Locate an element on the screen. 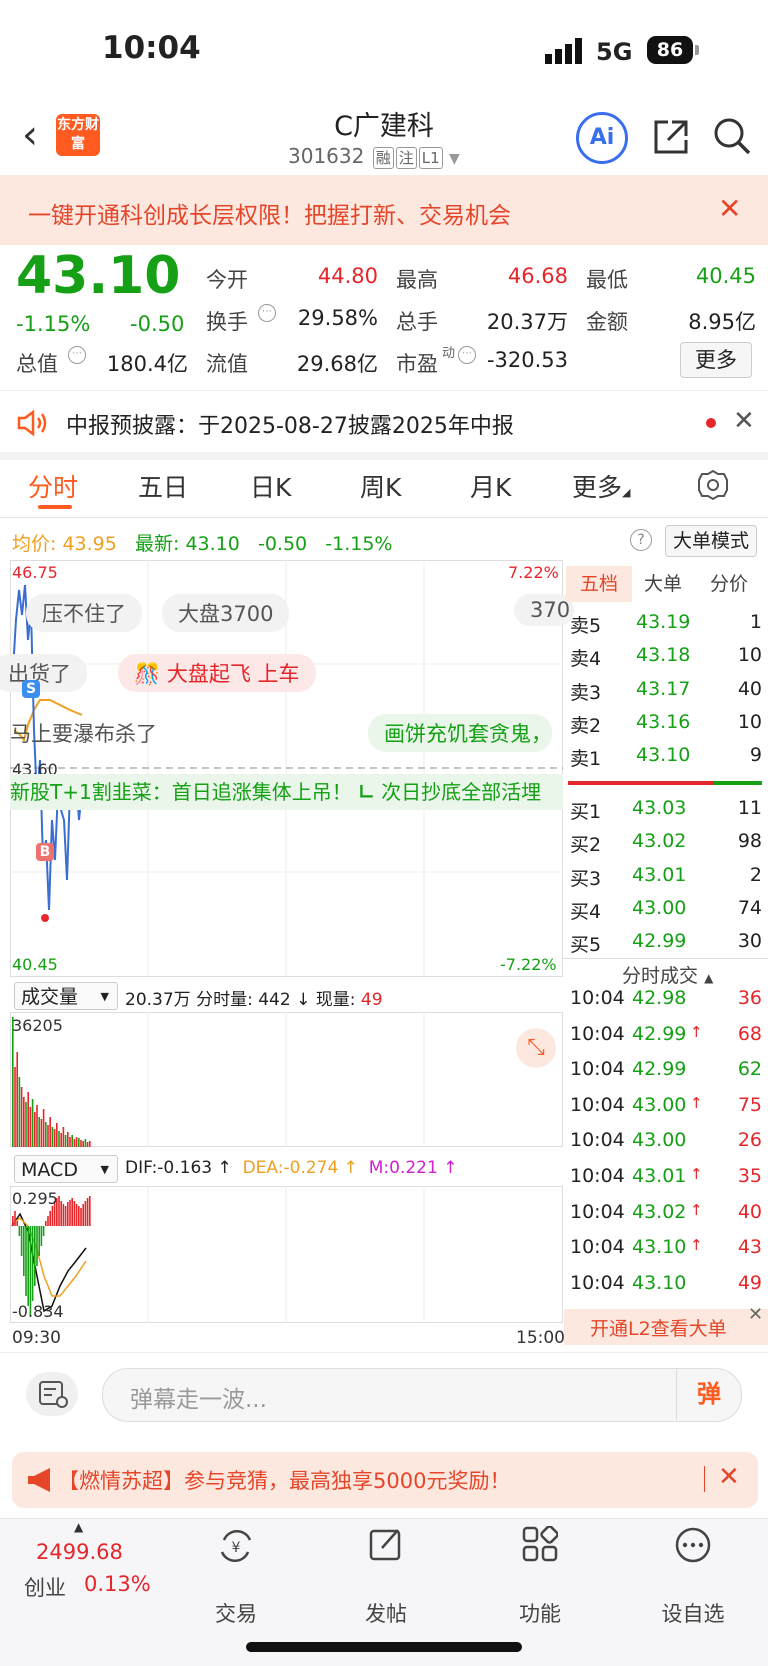  nav-trade: 交易 is located at coordinates (236, 1613).